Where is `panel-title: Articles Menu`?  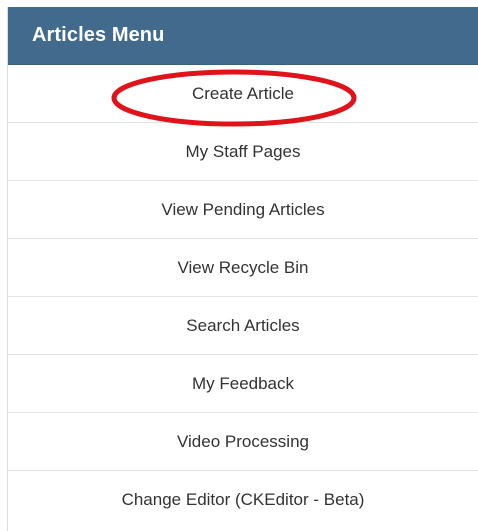 panel-title: Articles Menu is located at coordinates (98, 35).